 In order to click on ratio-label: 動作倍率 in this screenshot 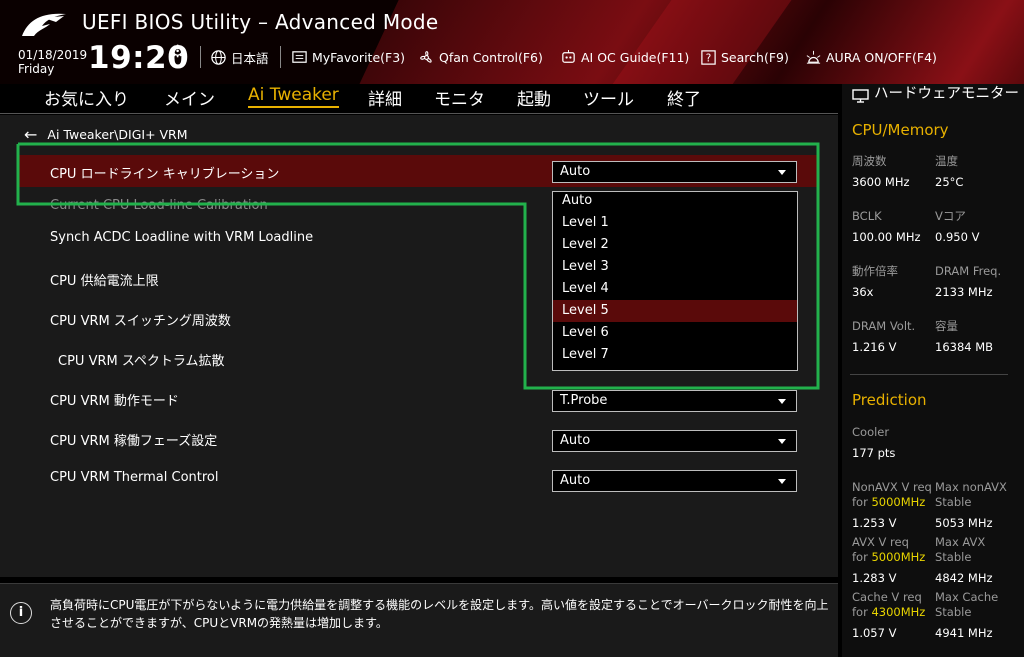, I will do `click(875, 271)`.